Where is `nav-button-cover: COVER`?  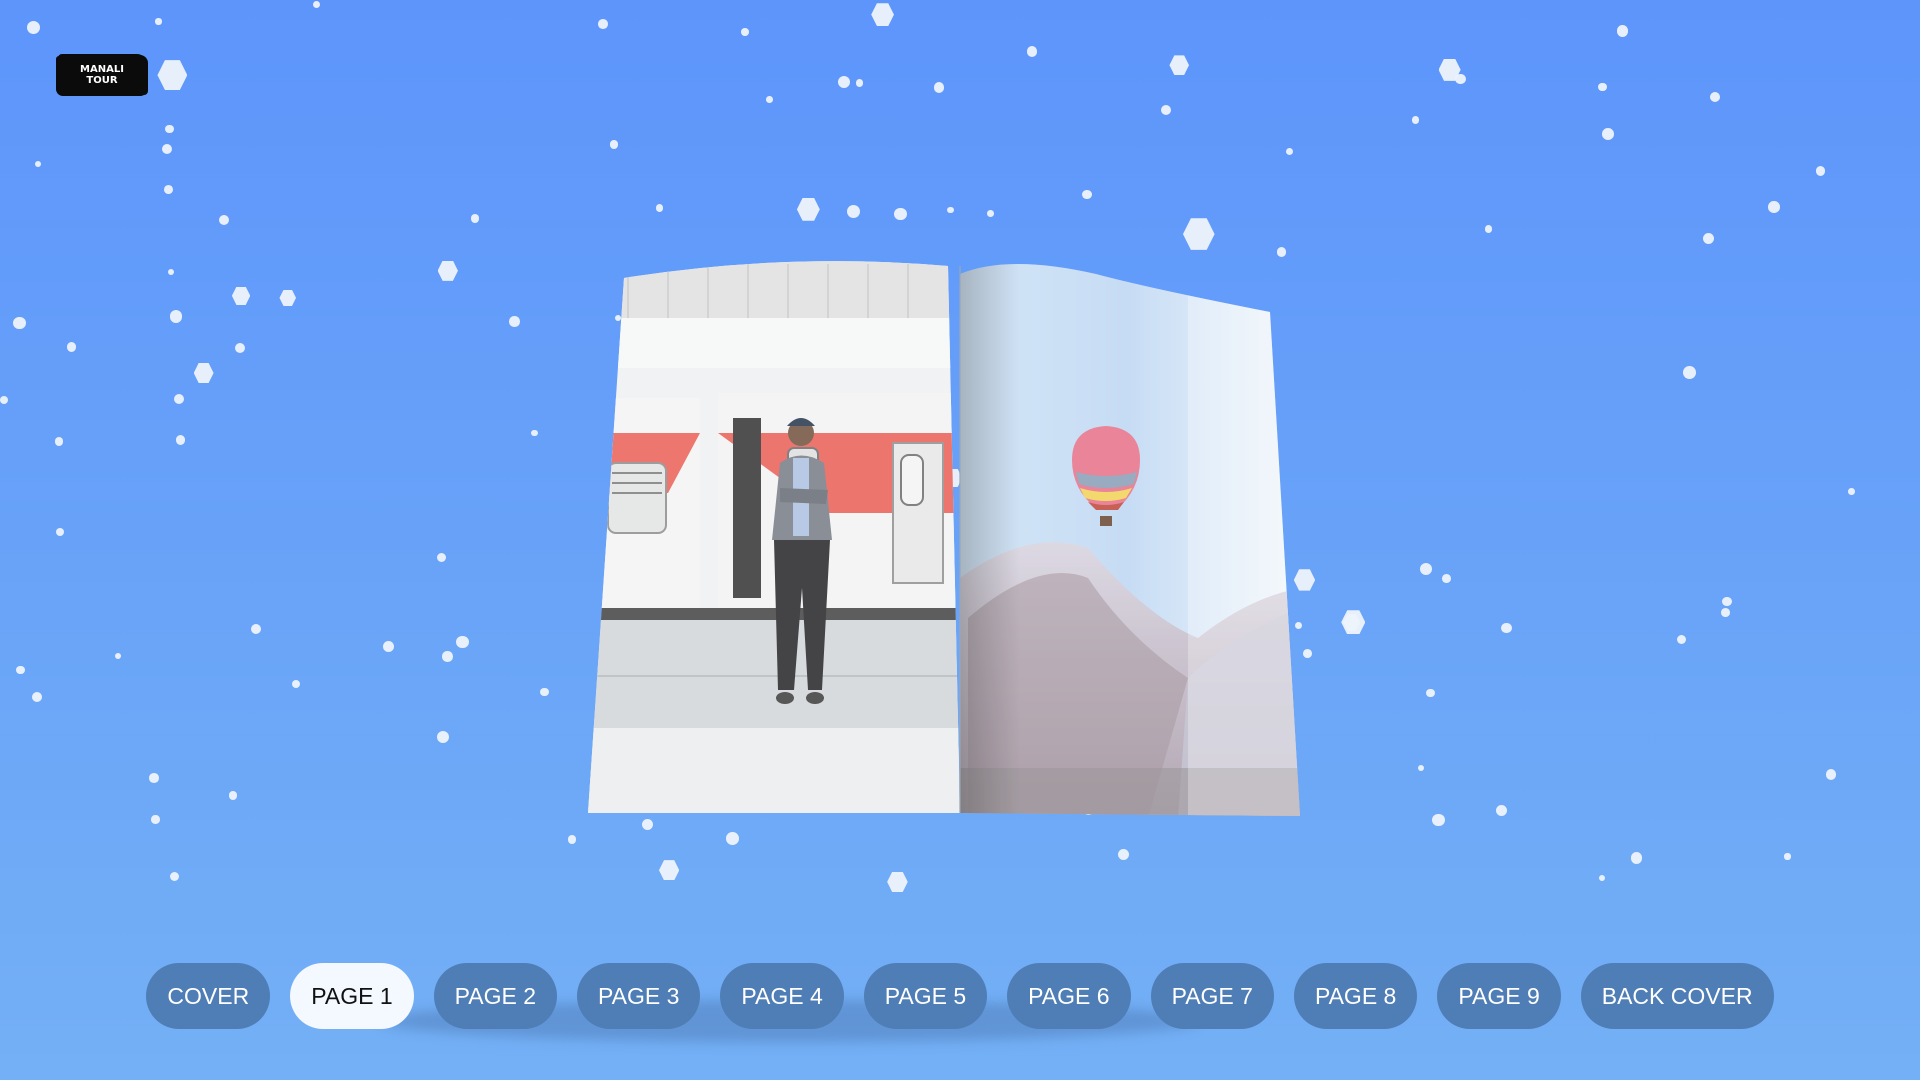 nav-button-cover: COVER is located at coordinates (208, 996).